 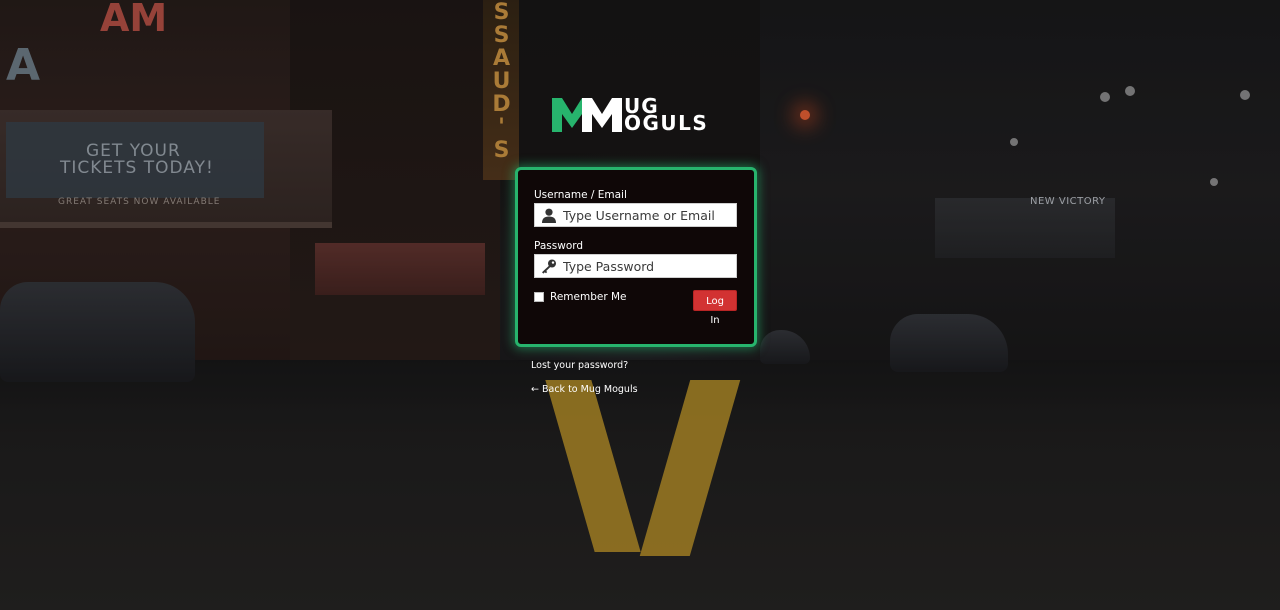 I want to click on brand-logo: UG OGULS, so click(x=642, y=117).